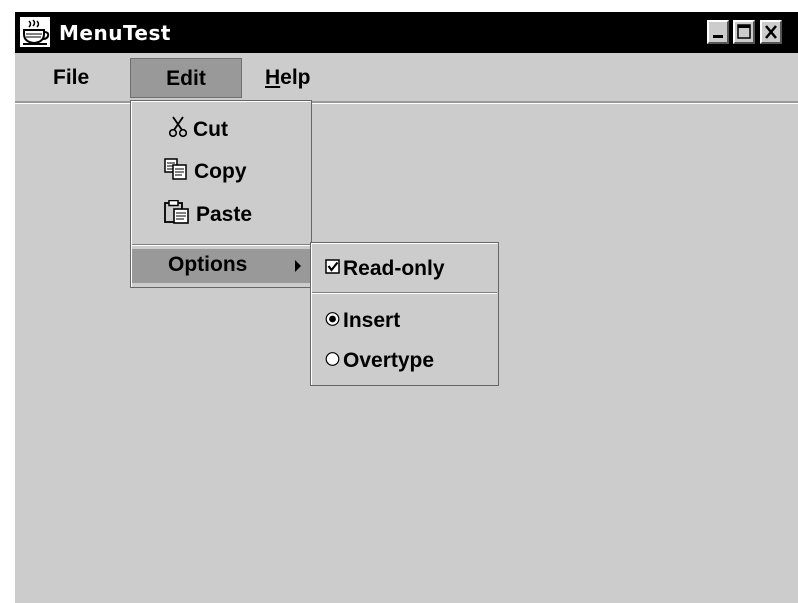  Describe the element at coordinates (406, 78) in the screenshot. I see `menu-bar: File Edit Help` at that location.